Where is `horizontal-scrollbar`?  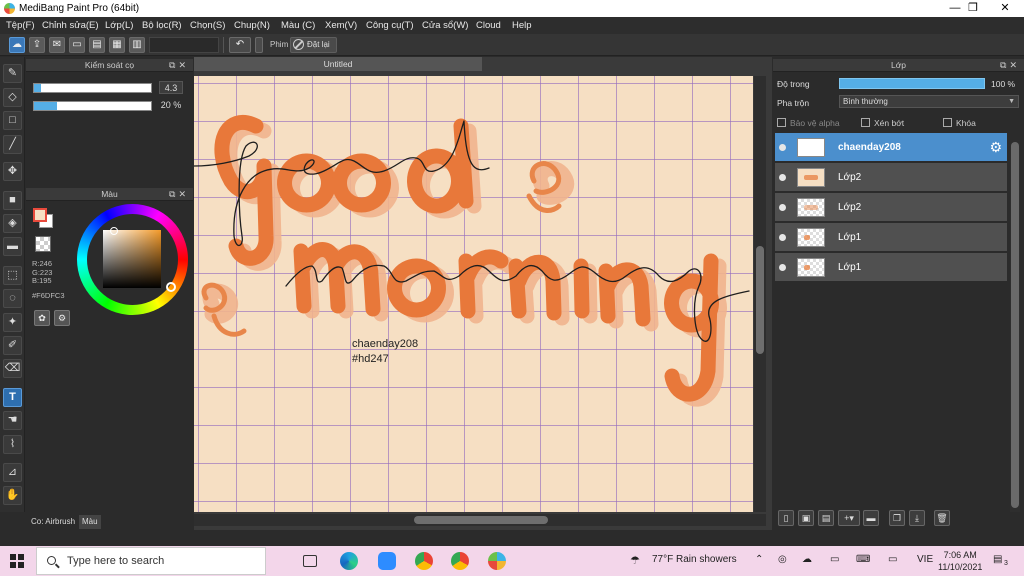 horizontal-scrollbar is located at coordinates (480, 520).